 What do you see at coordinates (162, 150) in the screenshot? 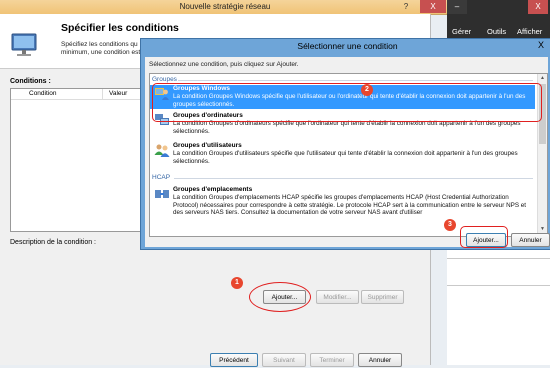
I see `users-icon` at bounding box center [162, 150].